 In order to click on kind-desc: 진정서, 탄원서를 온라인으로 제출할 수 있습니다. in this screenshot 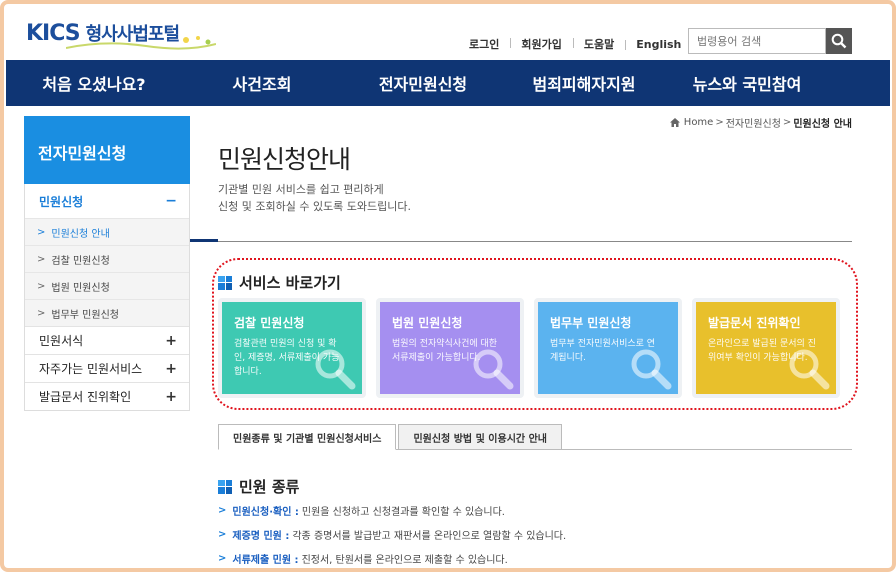, I will do `click(404, 560)`.